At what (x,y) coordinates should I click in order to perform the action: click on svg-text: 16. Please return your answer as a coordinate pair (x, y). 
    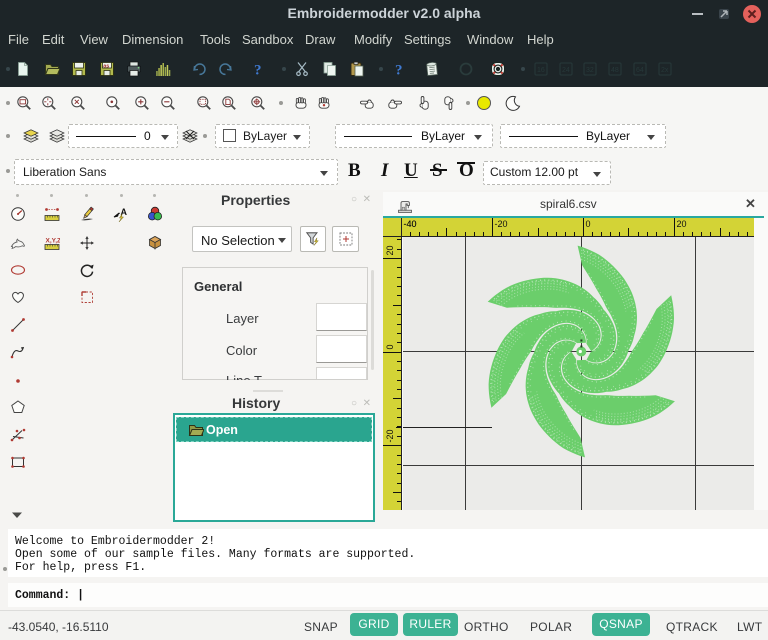
    Looking at the image, I should click on (541, 70).